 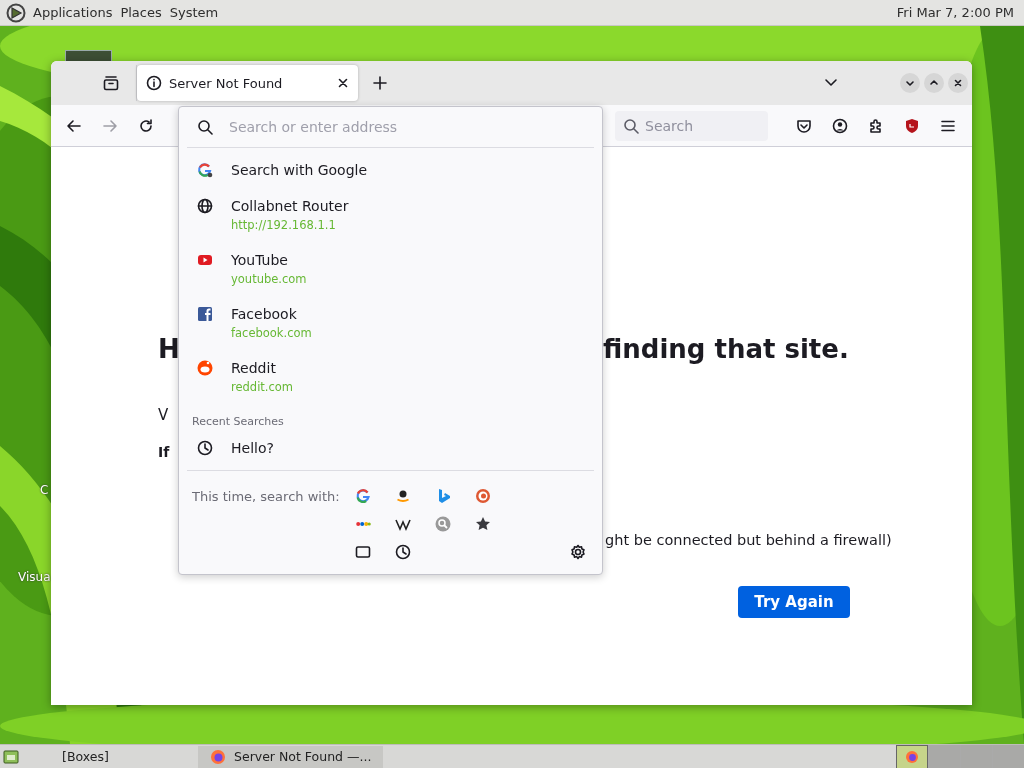 I want to click on result-item: Facebook facebook.com, so click(x=390, y=323).